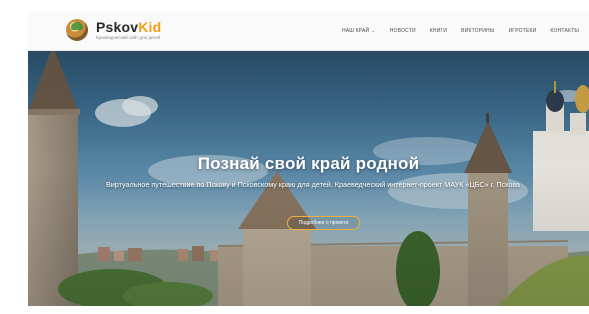  What do you see at coordinates (308, 163) in the screenshot?
I see `hero-title: Познай свой край родной` at bounding box center [308, 163].